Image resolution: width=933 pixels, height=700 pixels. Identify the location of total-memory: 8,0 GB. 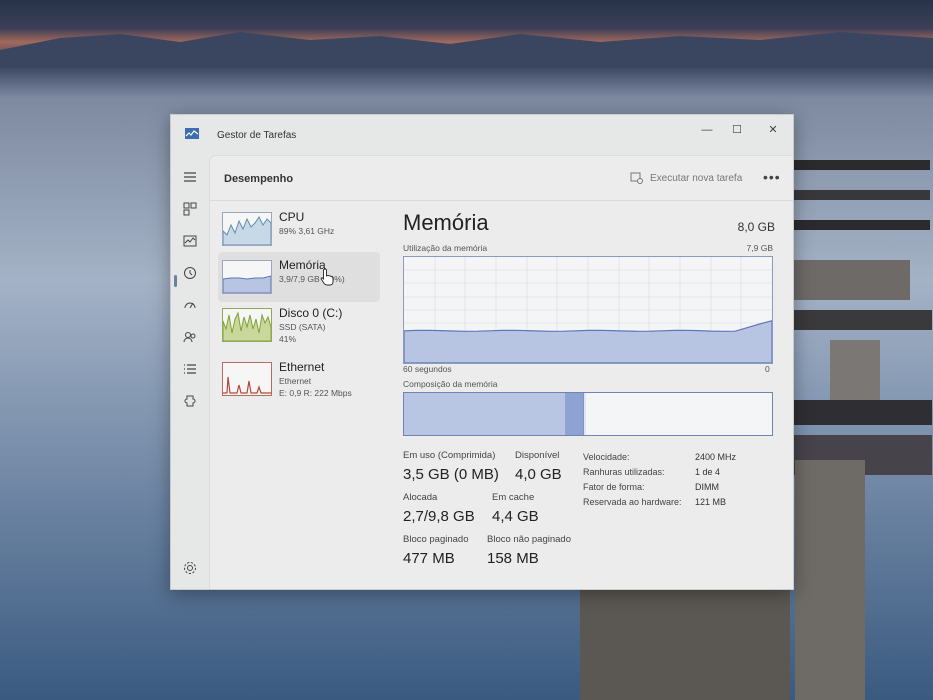
(756, 227).